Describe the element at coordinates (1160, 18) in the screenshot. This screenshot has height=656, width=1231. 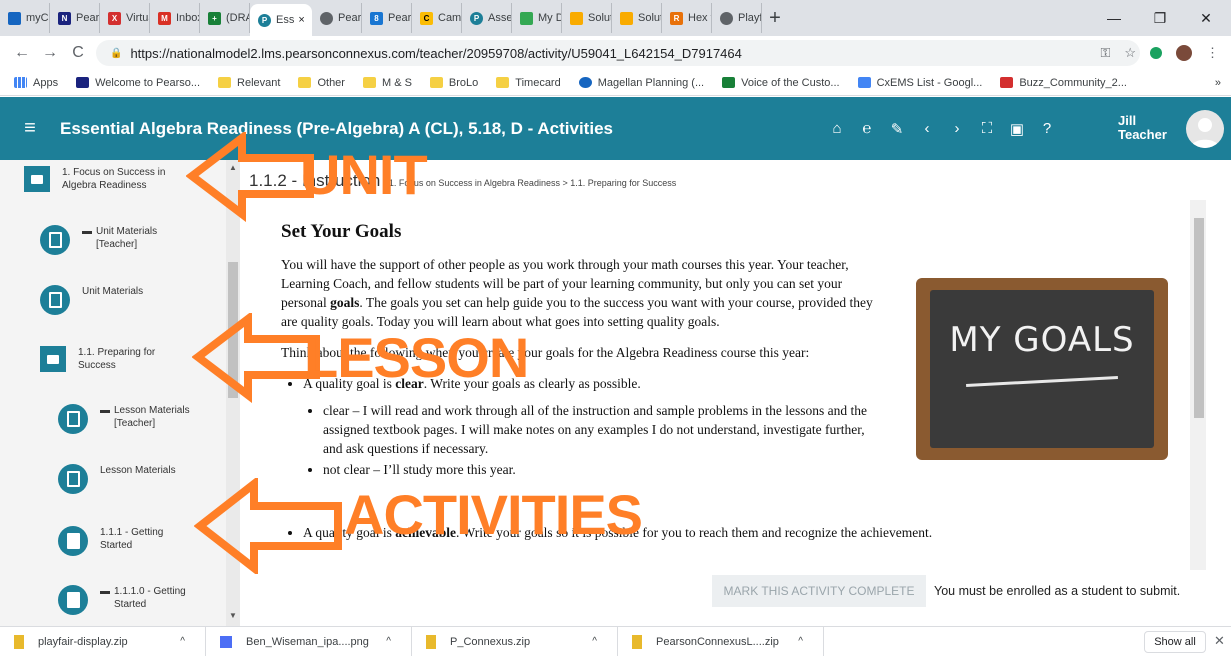
I see `restore-button: ❐` at that location.